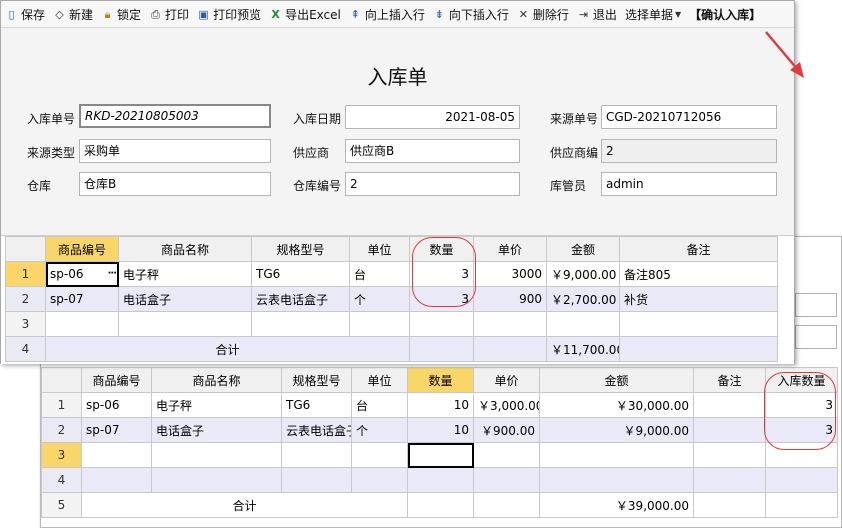 The height and width of the screenshot is (528, 842). I want to click on ellipsis-icon: ···, so click(112, 273).